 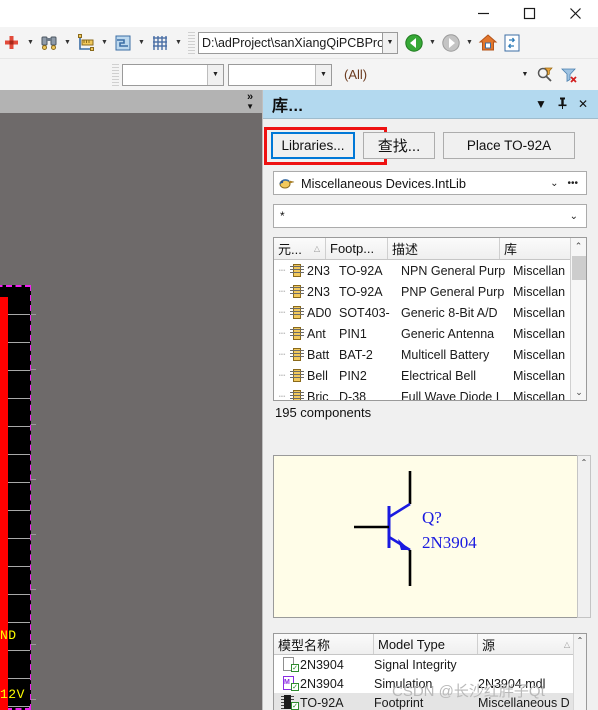 What do you see at coordinates (430, 354) in the screenshot?
I see `table-row: ┈ Batt BAT-2 Multicell Battery Miscellan` at bounding box center [430, 354].